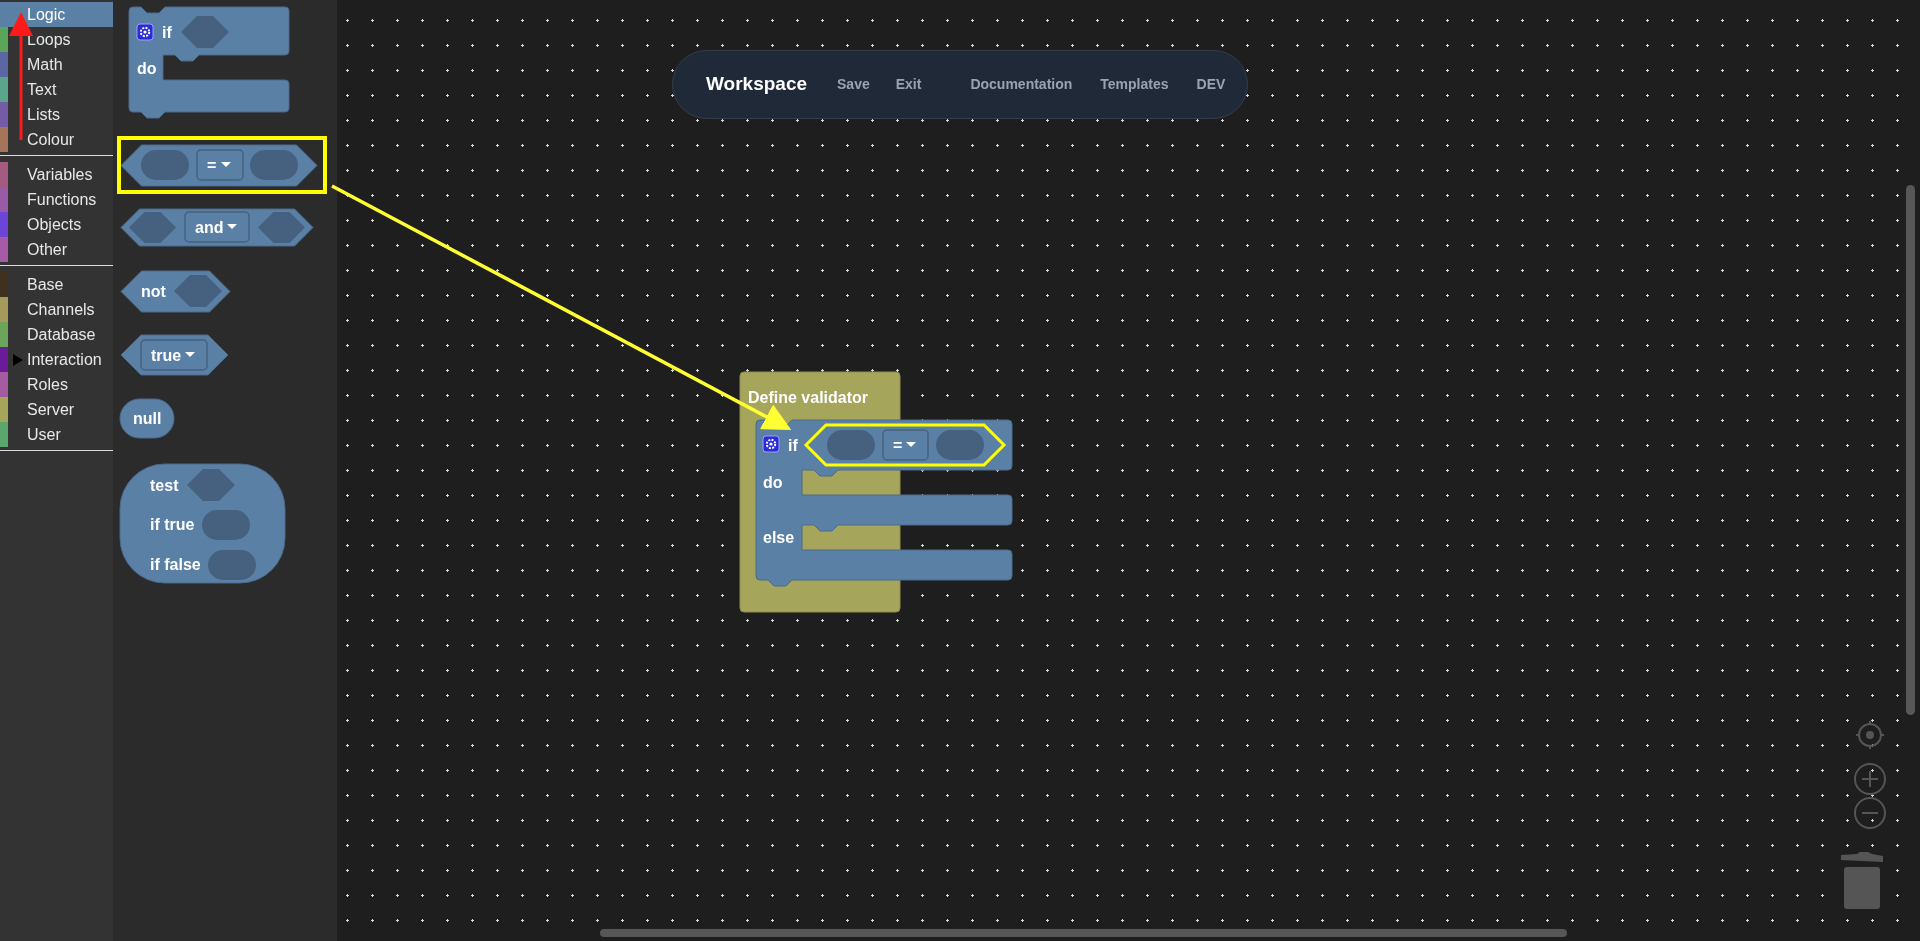 The height and width of the screenshot is (941, 1920). What do you see at coordinates (908, 84) in the screenshot?
I see `menu-action: Exit` at bounding box center [908, 84].